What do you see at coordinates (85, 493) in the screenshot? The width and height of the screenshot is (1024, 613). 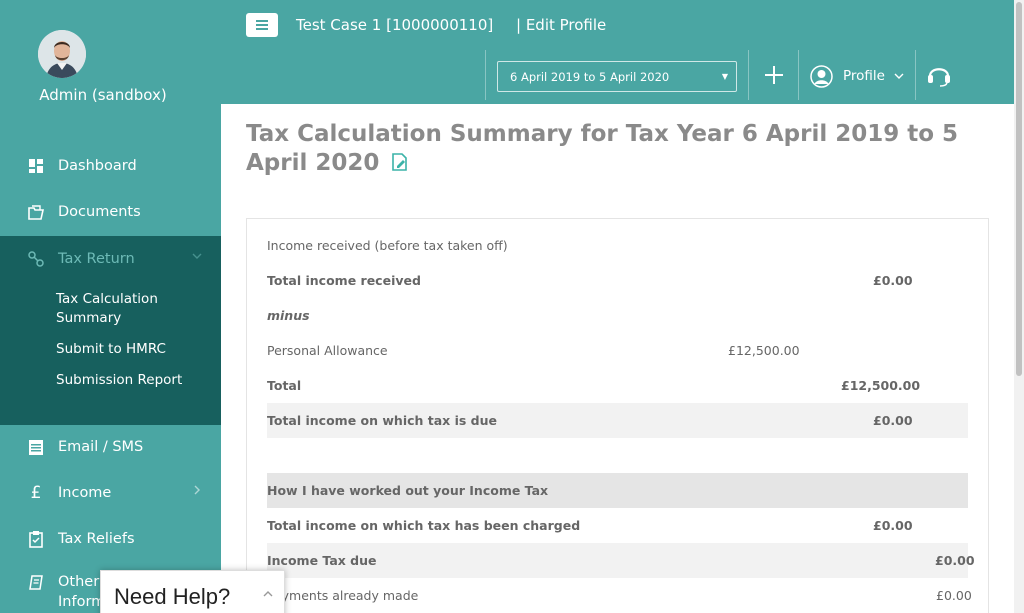 I see `sidebar-item-label: Income` at bounding box center [85, 493].